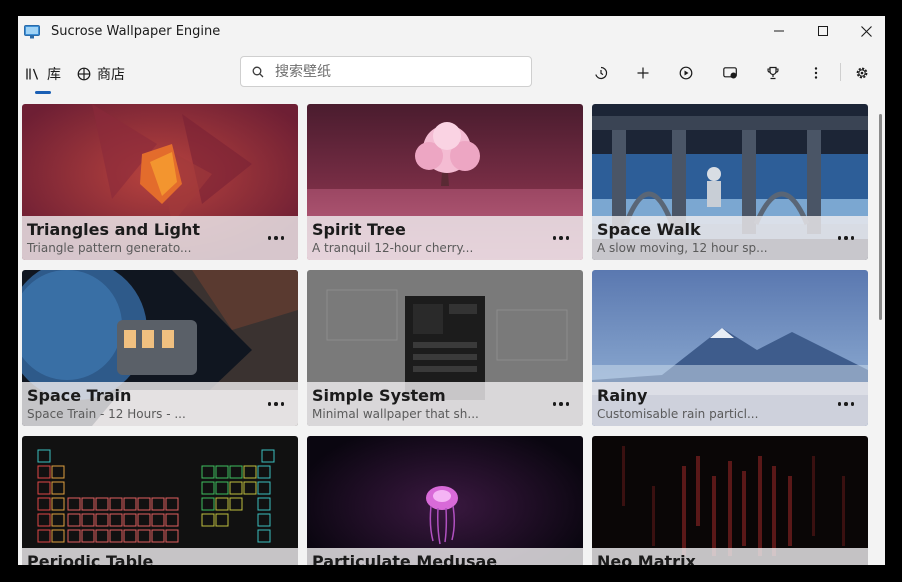  I want to click on wallpaper-title: Simple System, so click(379, 395).